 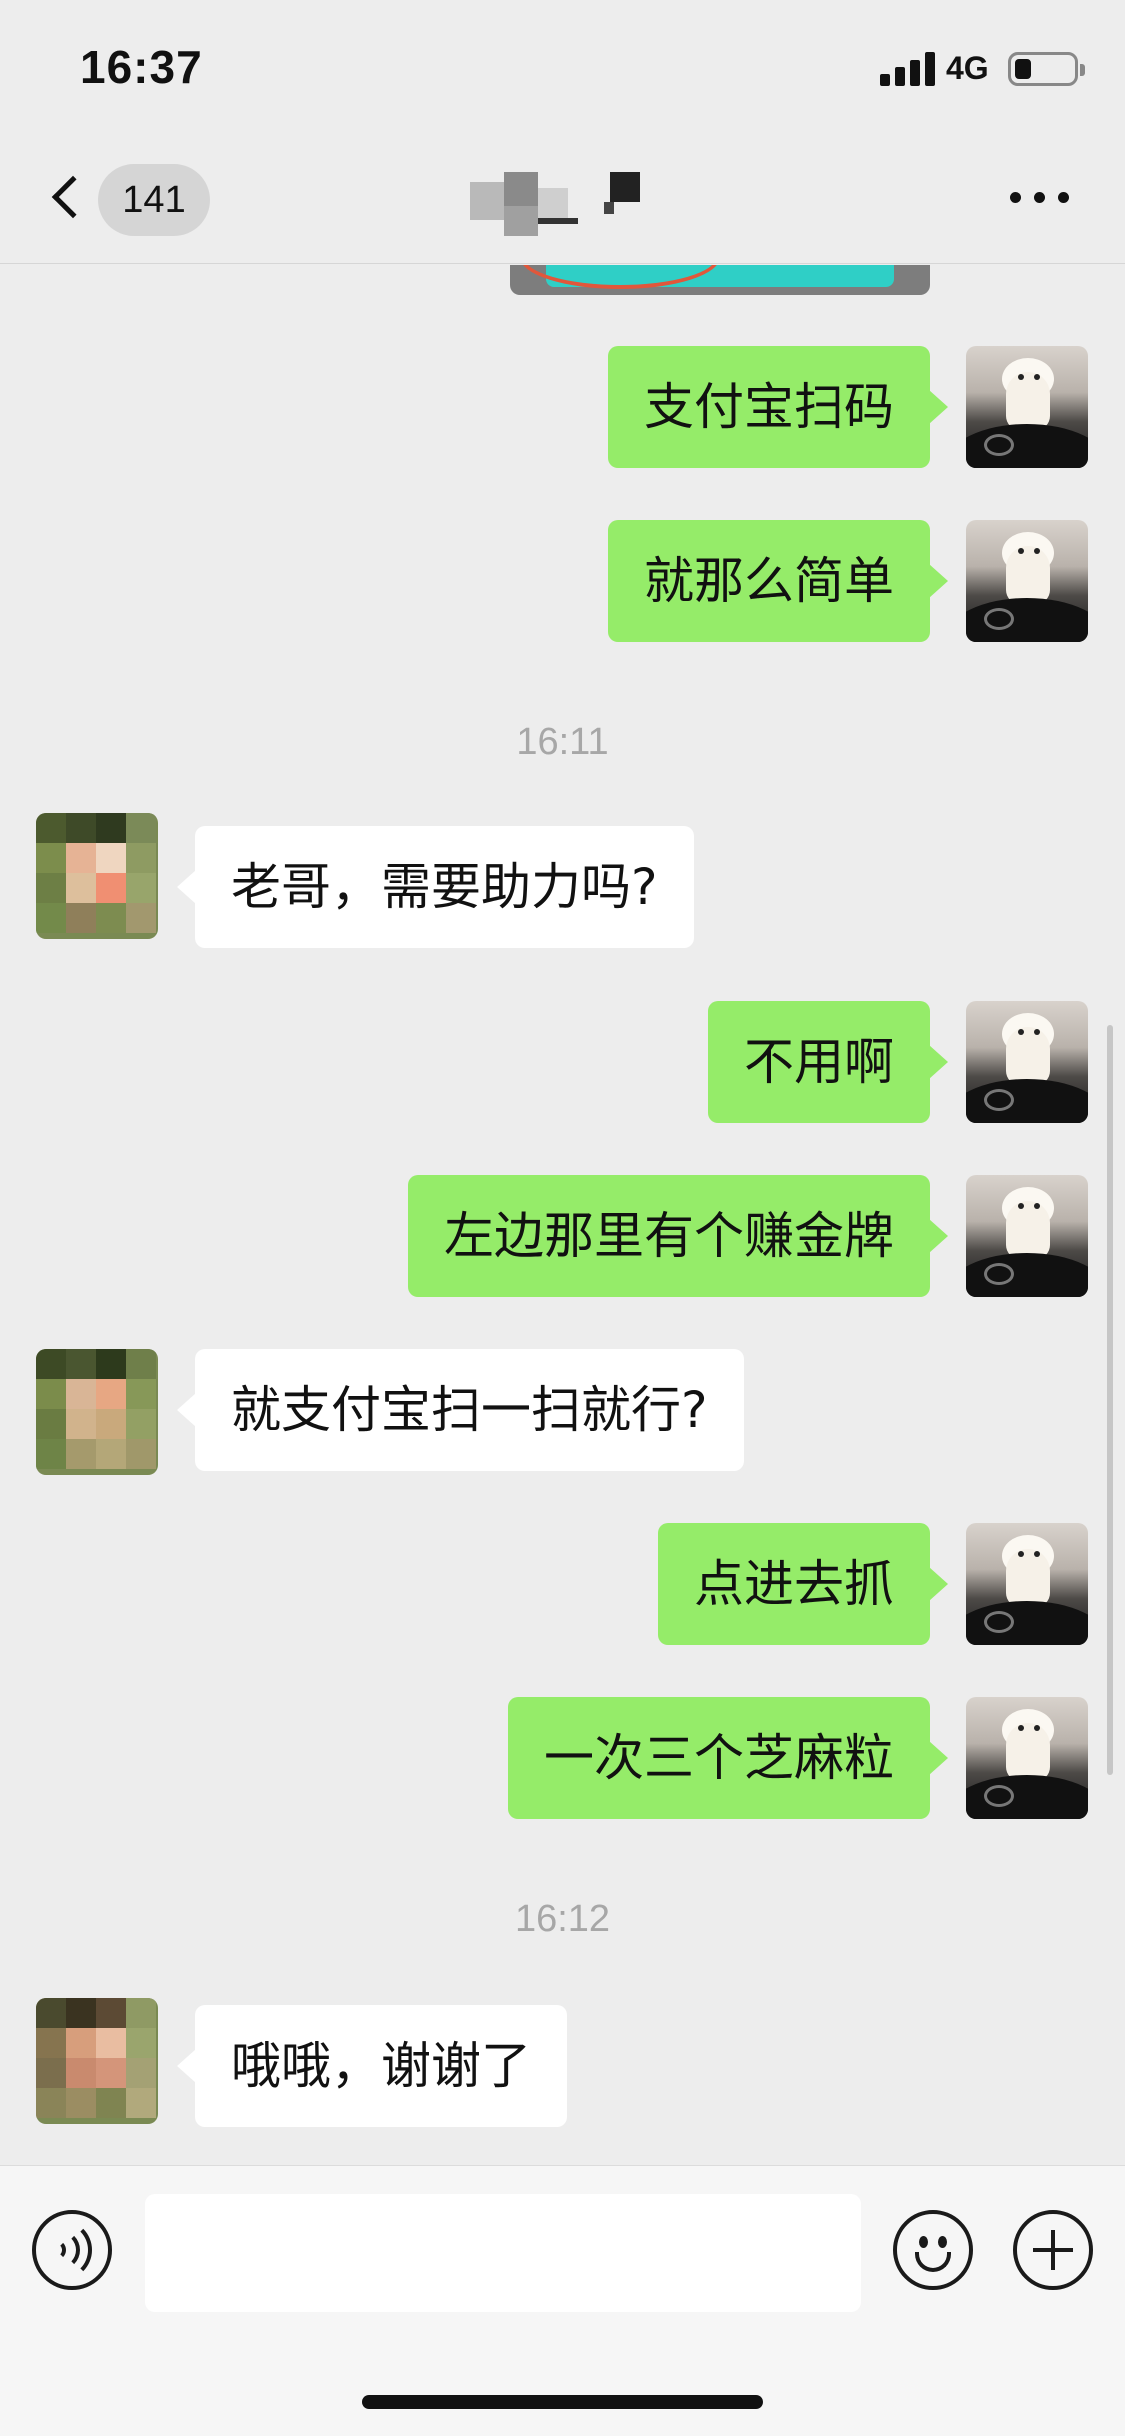 What do you see at coordinates (435, 887) in the screenshot?
I see `message-bubble-incoming: 老哥，需要助力吗?` at bounding box center [435, 887].